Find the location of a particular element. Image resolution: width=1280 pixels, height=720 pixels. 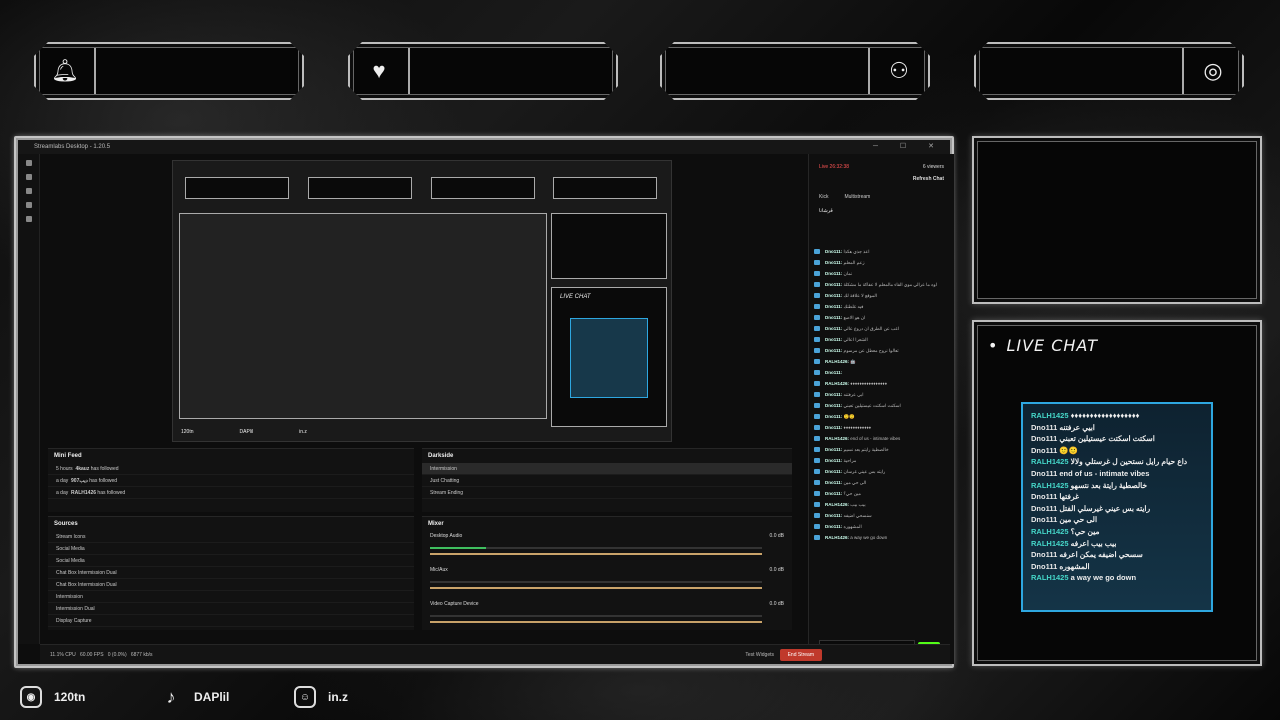

nav-settings-icon is located at coordinates (28, 219).